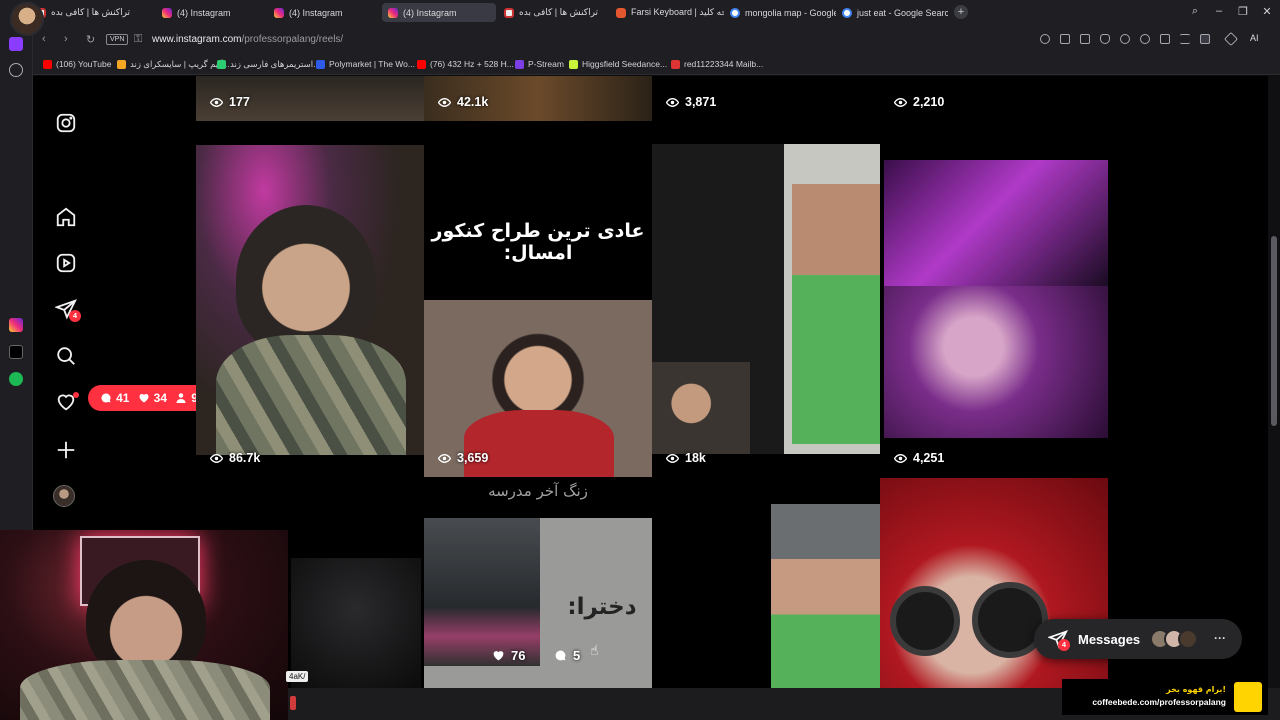 The height and width of the screenshot is (720, 1280). I want to click on tab-kafibede-2: تراکنش ها | کافی بده, so click(553, 12).